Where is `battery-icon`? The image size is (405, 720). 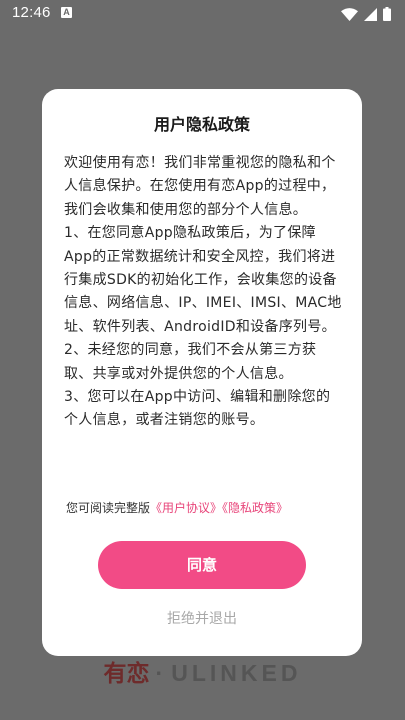
battery-icon is located at coordinates (387, 14).